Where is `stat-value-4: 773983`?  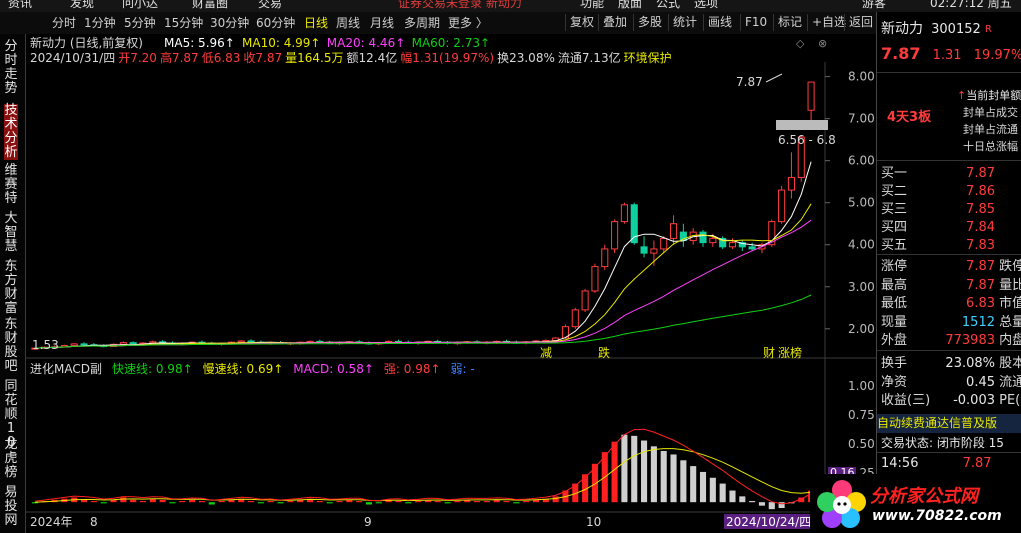 stat-value-4: 773983 is located at coordinates (970, 340).